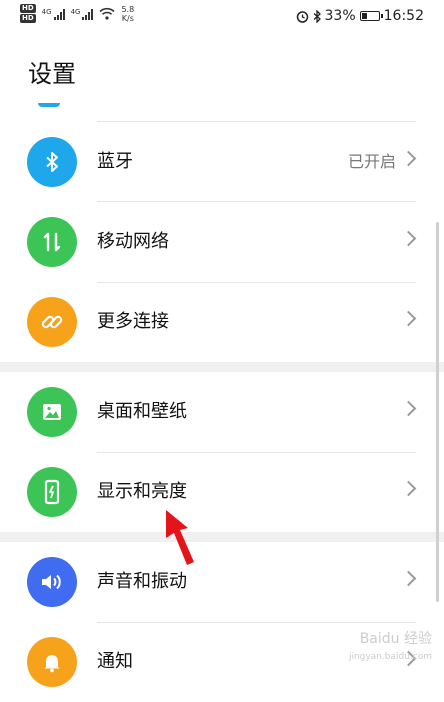 This screenshot has width=444, height=702. Describe the element at coordinates (49, 105) in the screenshot. I see `partial-icon` at that location.